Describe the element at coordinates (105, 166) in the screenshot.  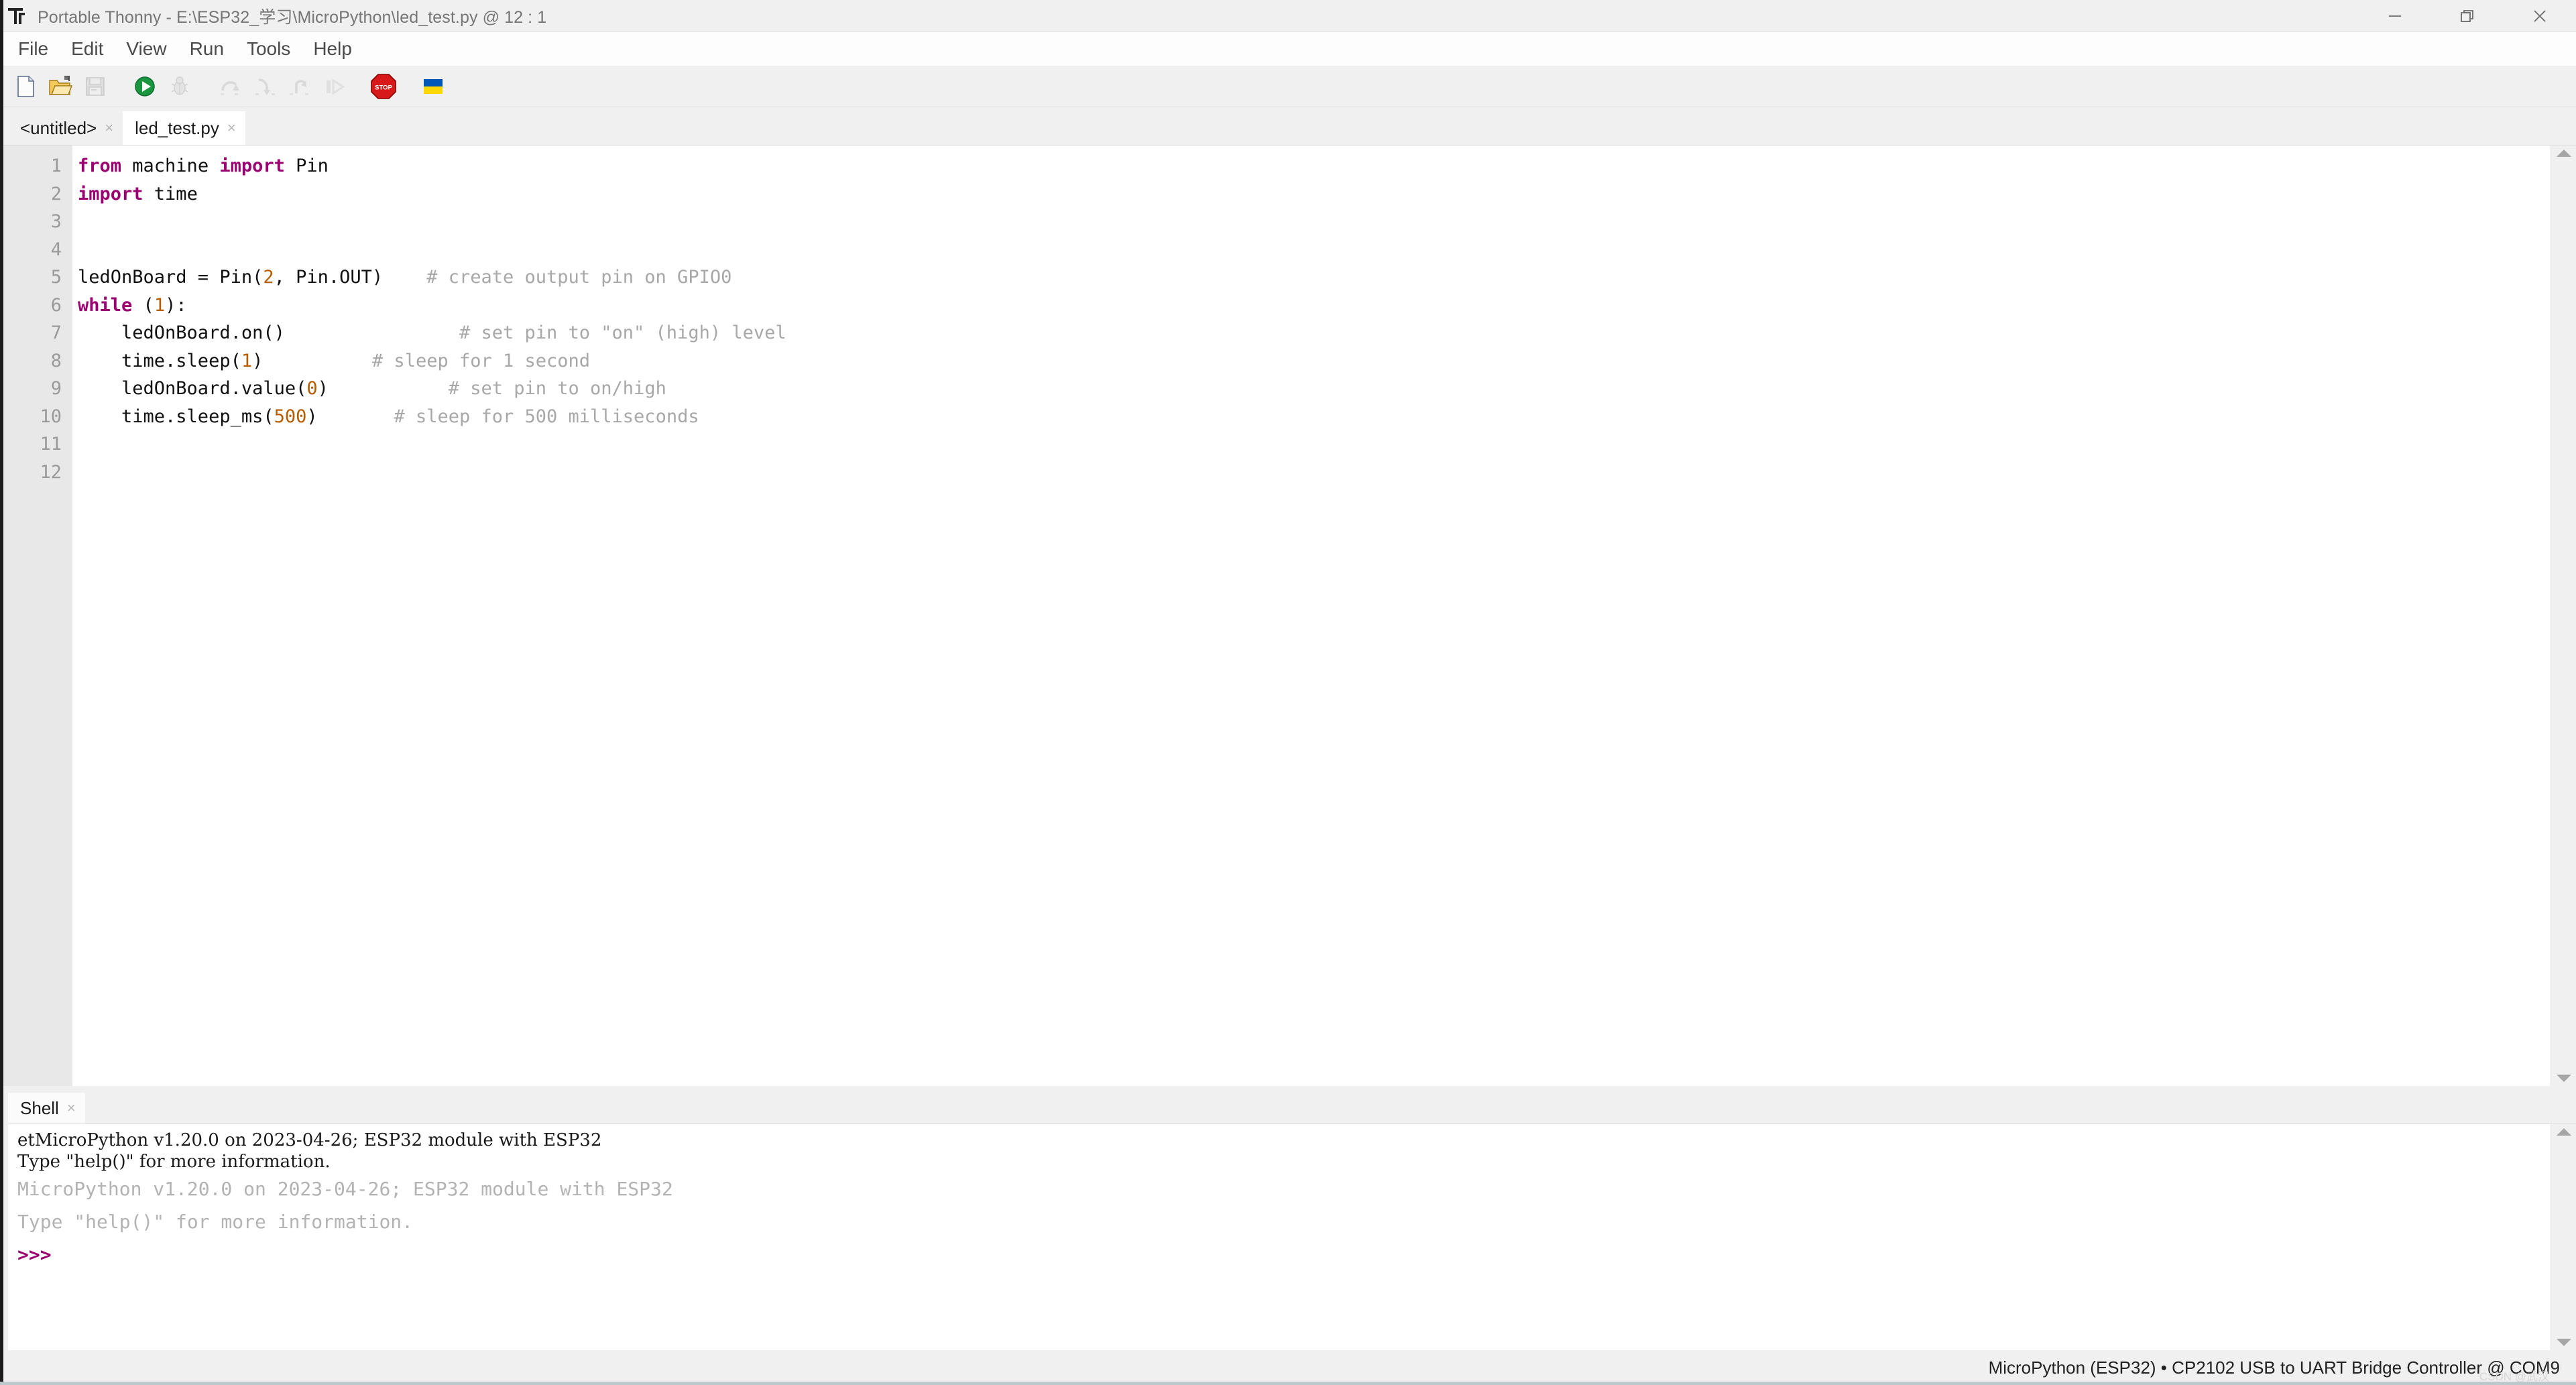
I see `code-keyword: from` at that location.